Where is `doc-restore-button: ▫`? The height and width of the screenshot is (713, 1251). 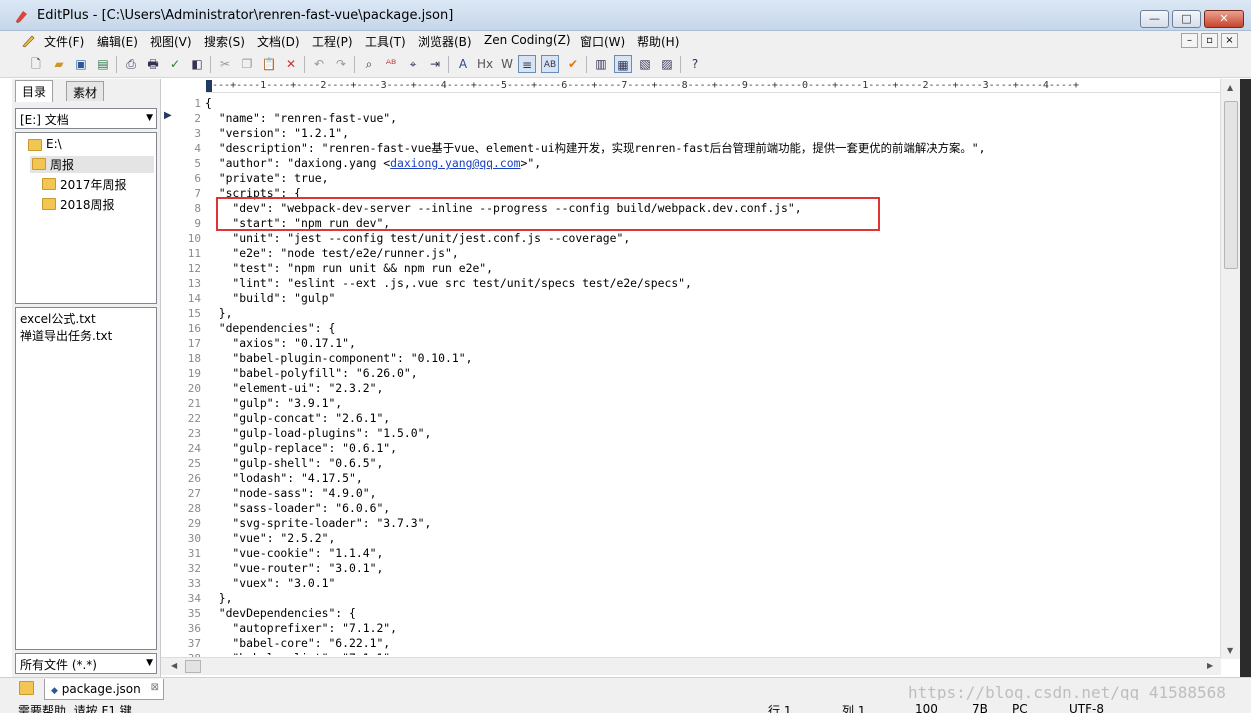
doc-restore-button: ▫ is located at coordinates (1209, 40).